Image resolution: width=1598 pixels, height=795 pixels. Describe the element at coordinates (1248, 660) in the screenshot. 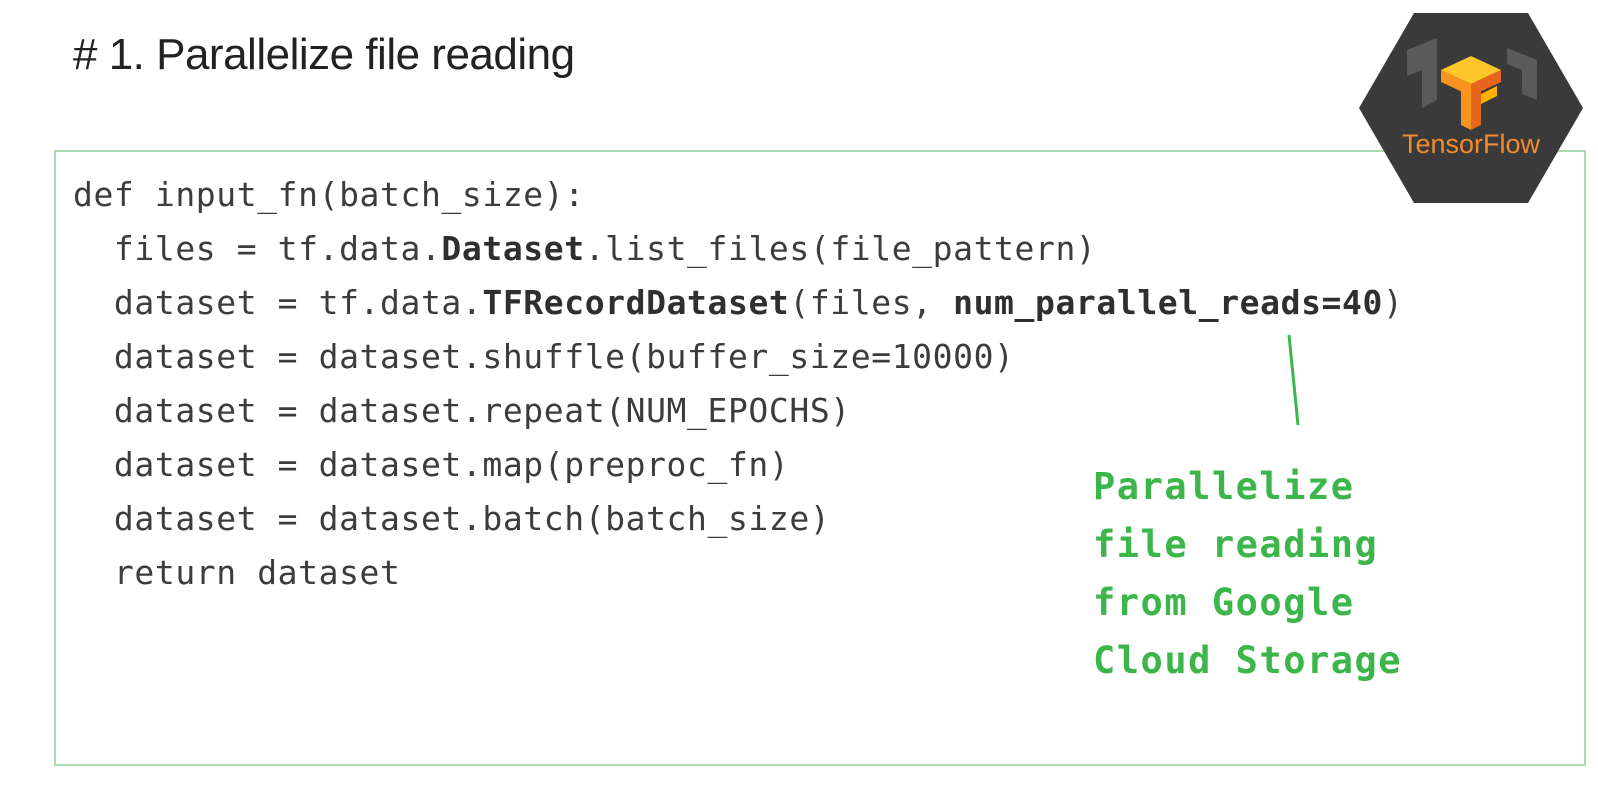

I see `annotation-line: Cloud Storage` at that location.